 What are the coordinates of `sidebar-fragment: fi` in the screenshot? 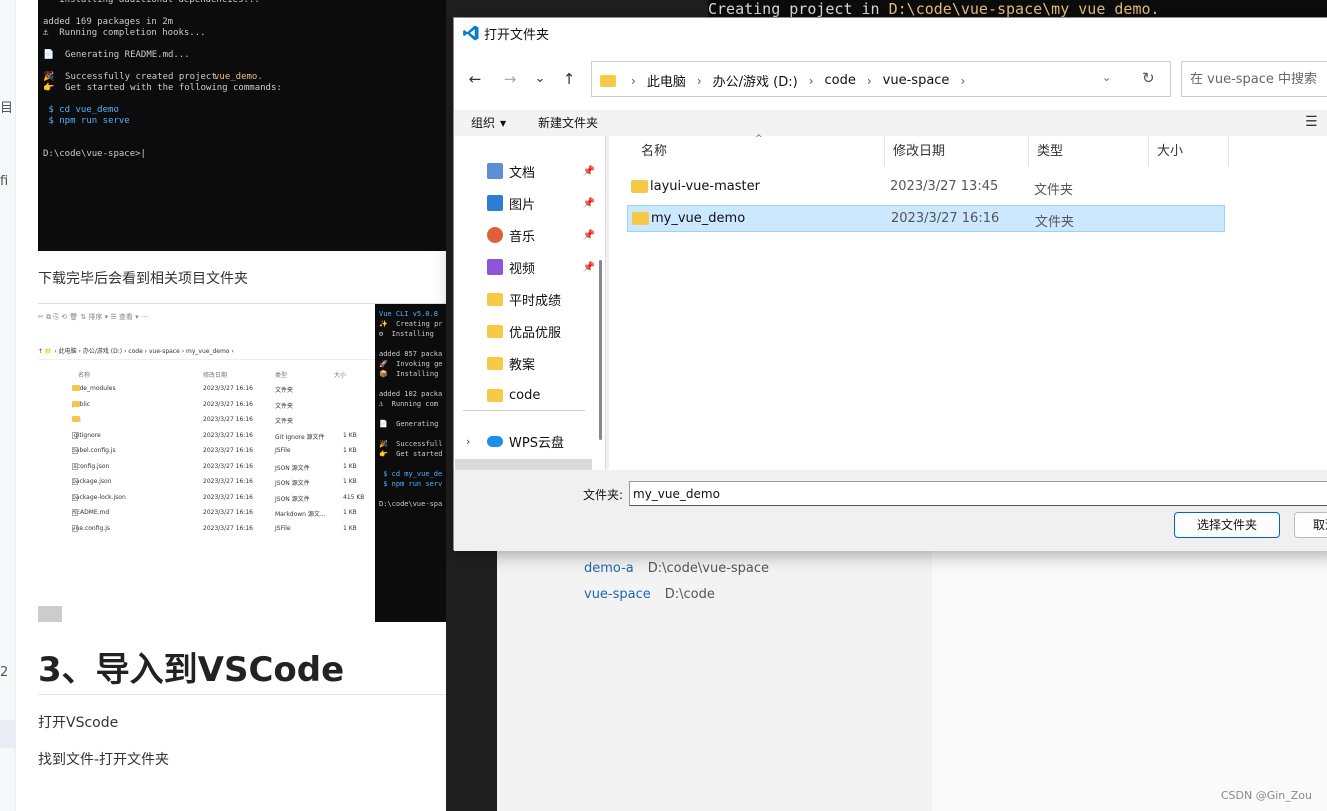 It's located at (4, 181).